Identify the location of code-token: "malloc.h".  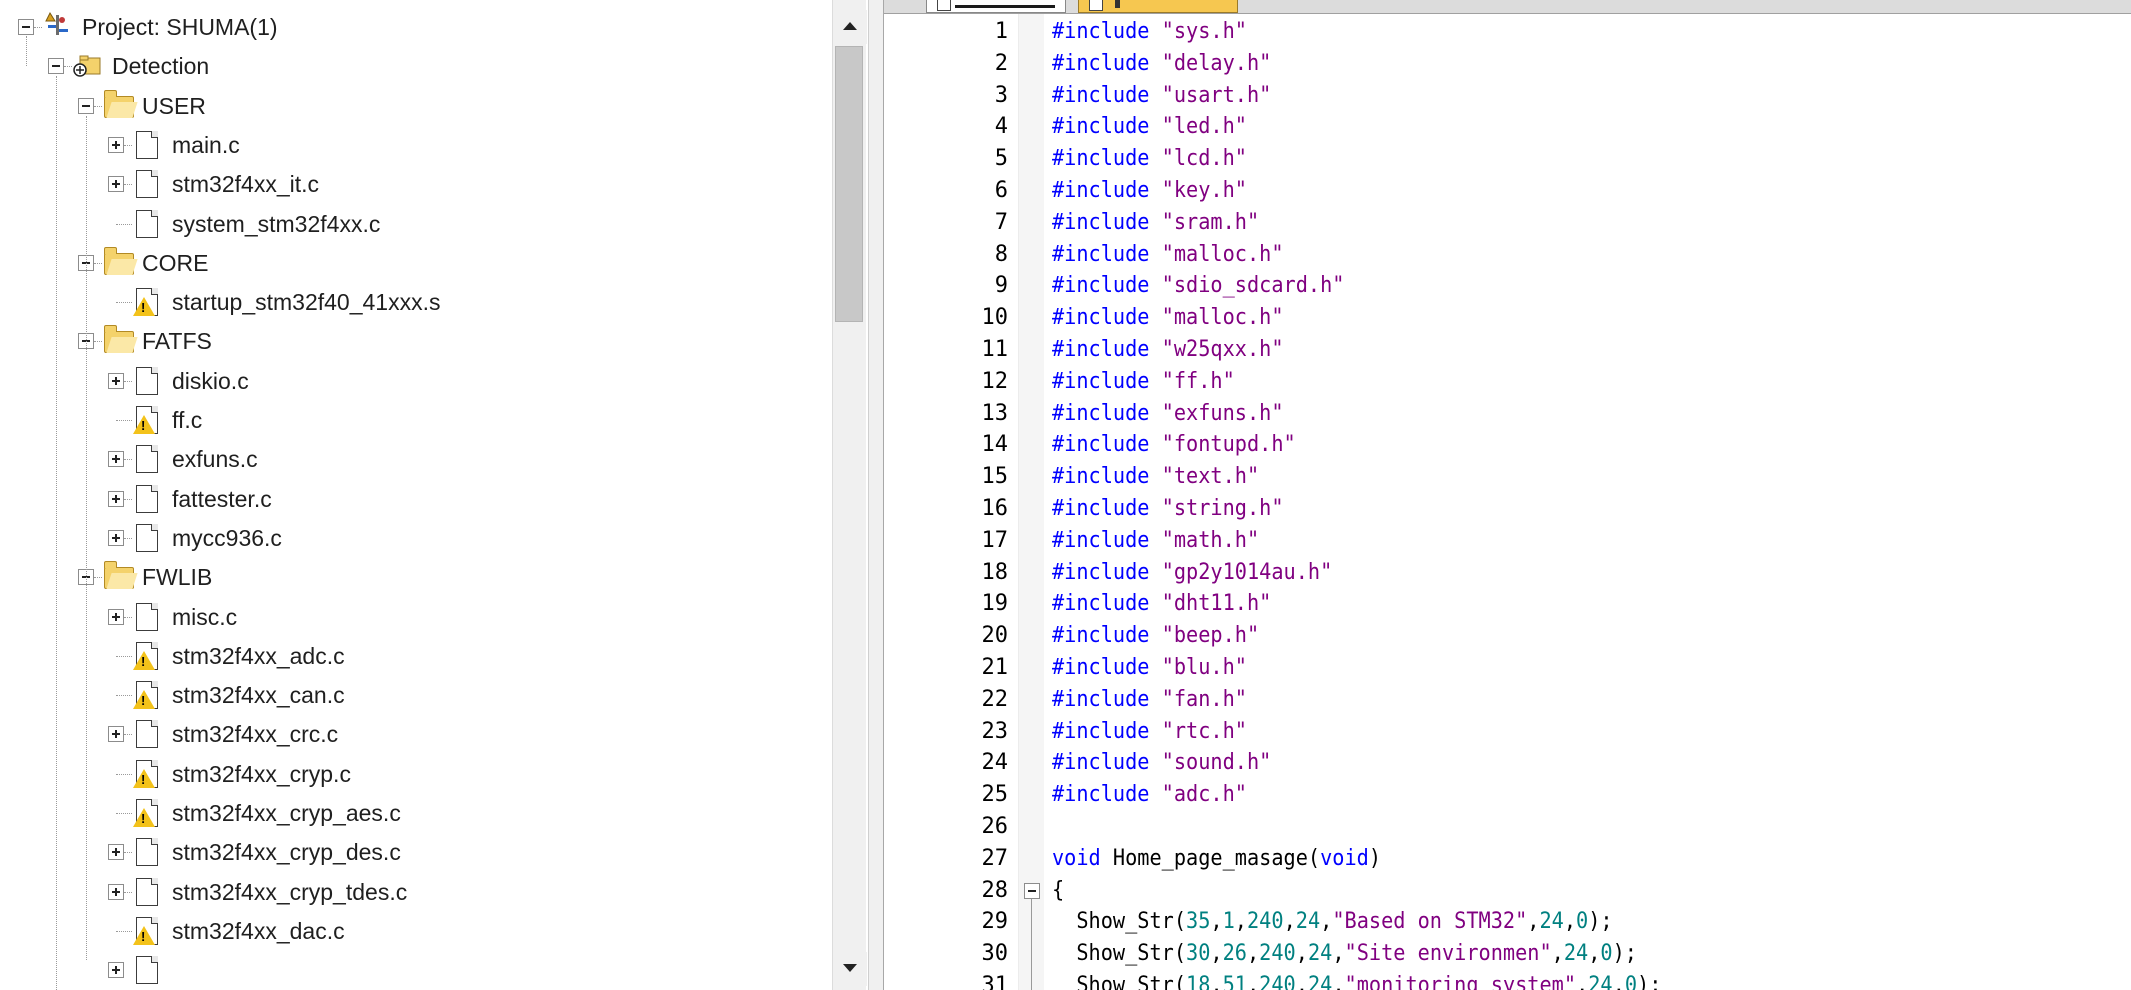
(1222, 318).